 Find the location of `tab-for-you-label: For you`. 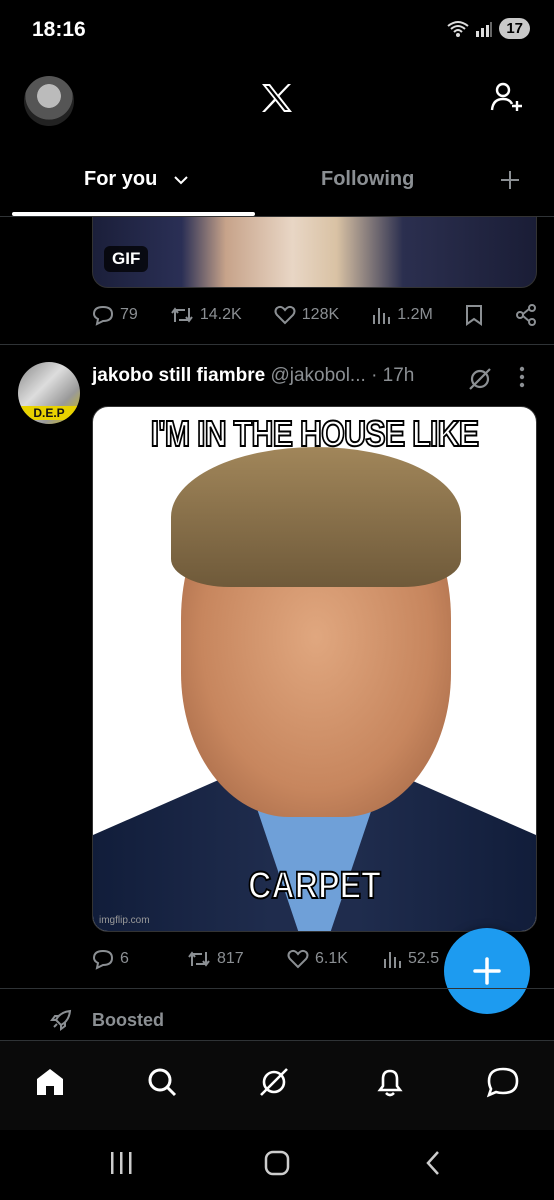

tab-for-you-label: For you is located at coordinates (121, 179).